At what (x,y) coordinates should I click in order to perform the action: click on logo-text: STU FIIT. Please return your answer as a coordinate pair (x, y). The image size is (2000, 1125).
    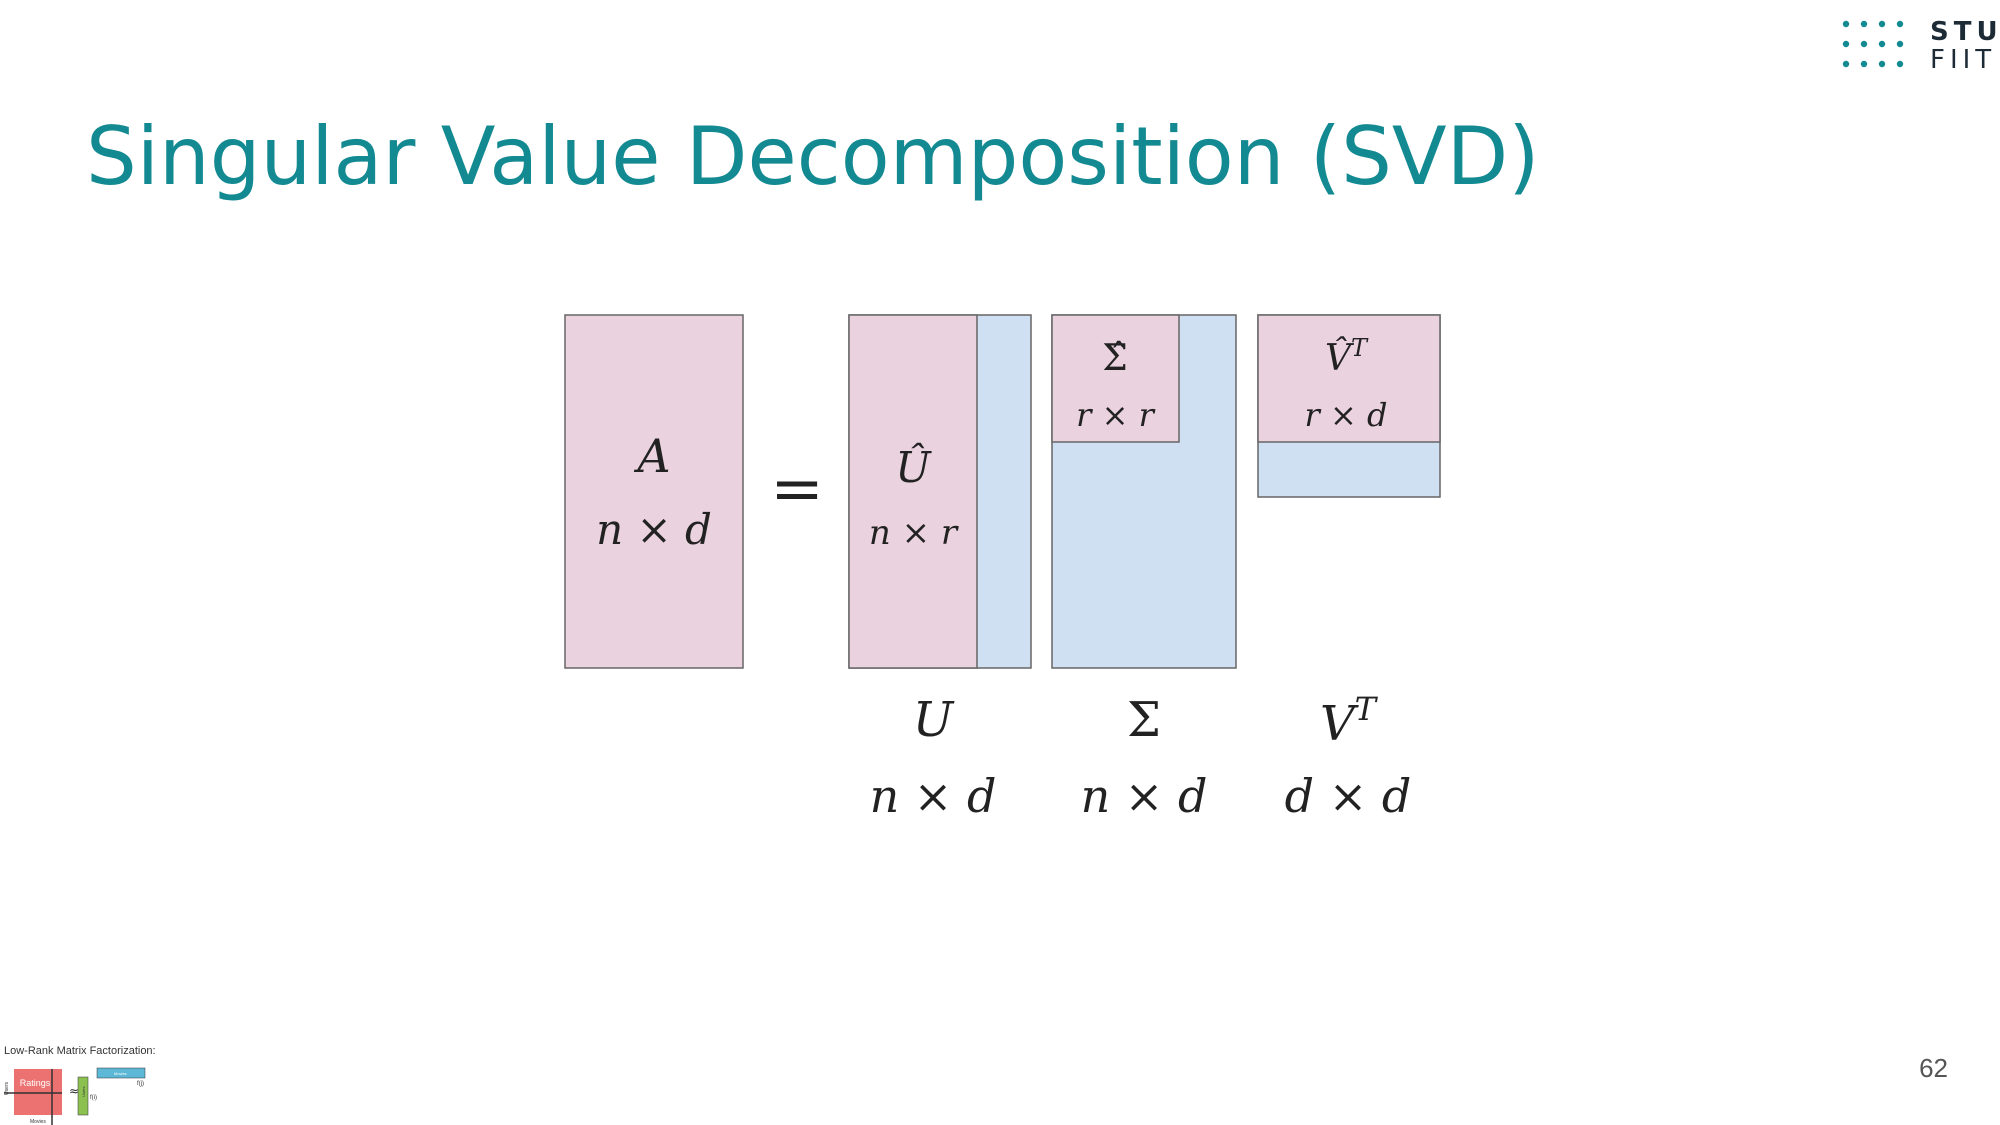
    Looking at the image, I should click on (1965, 46).